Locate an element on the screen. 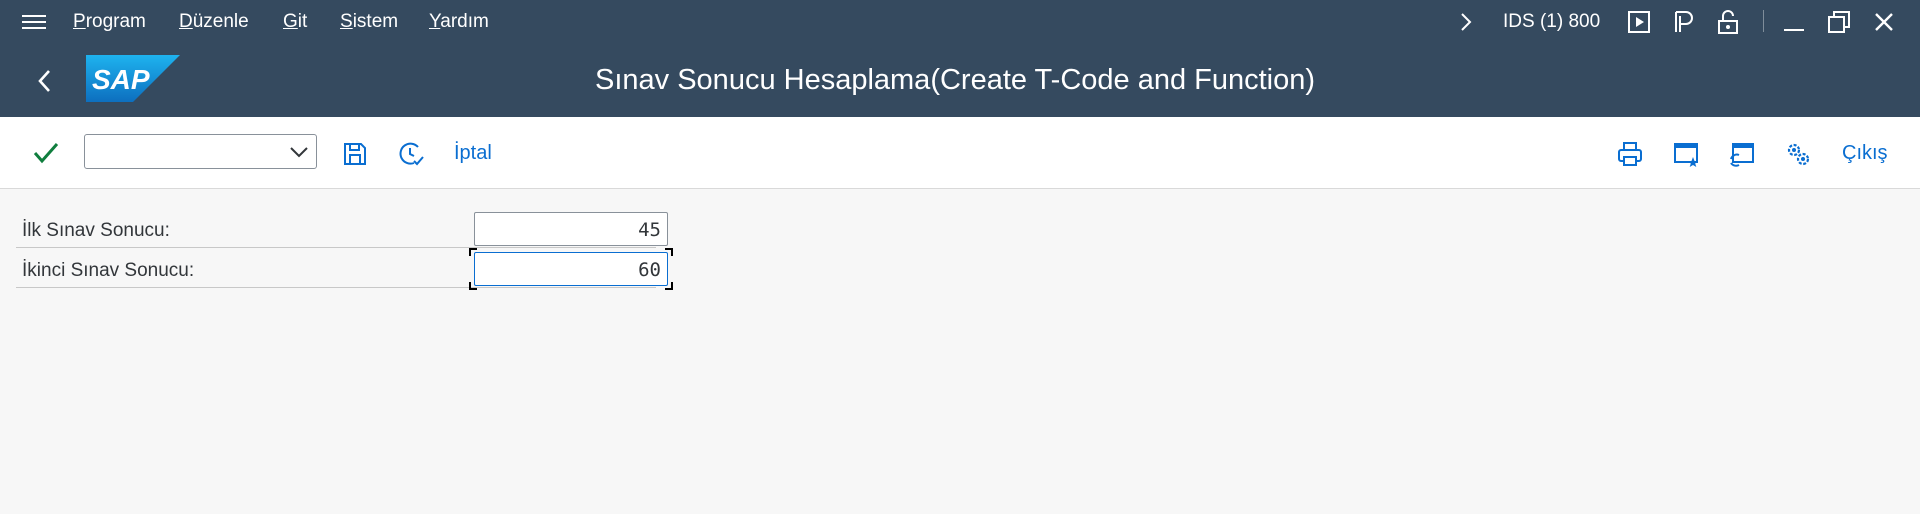  system-info: IDS (1) 800 is located at coordinates (1551, 22).